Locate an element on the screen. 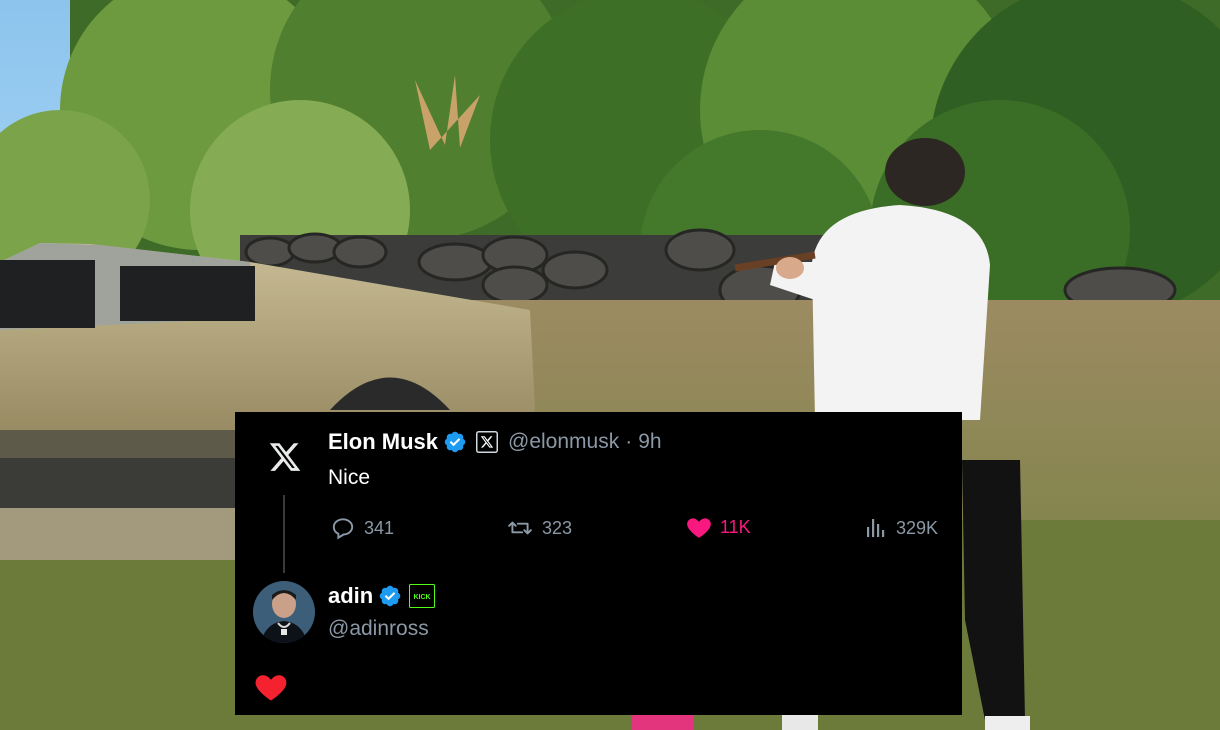  like-button: 11K is located at coordinates (718, 527).